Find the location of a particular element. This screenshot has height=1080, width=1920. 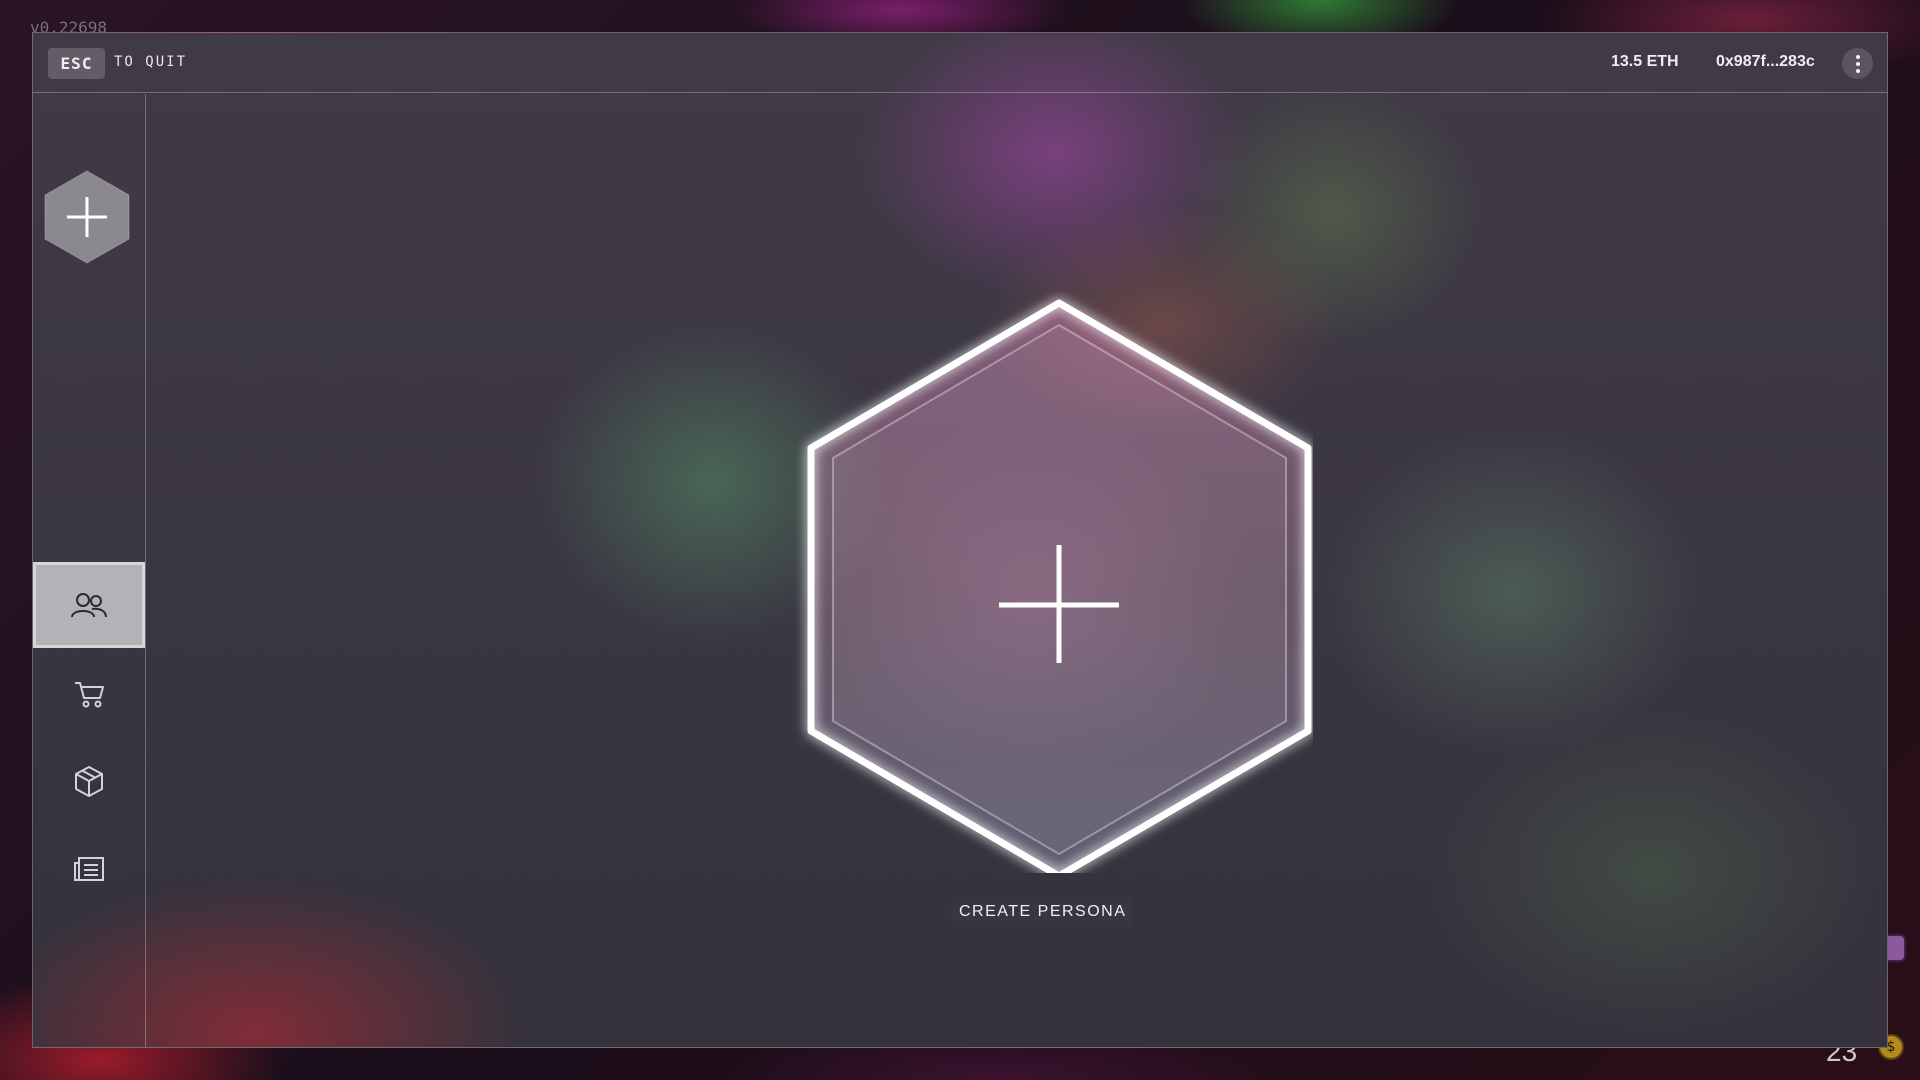

sidebar-item-personas is located at coordinates (89, 605).